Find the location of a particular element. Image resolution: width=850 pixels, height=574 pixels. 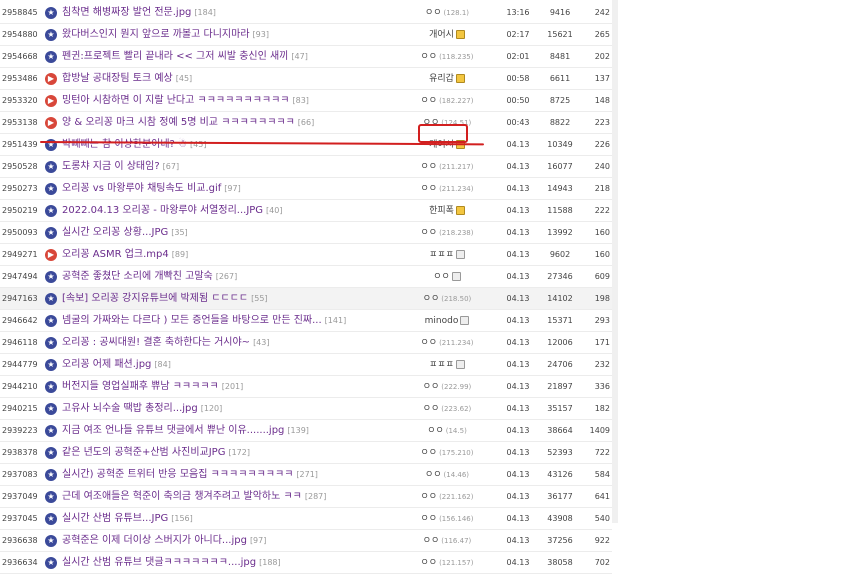

post-title-link: 공혁준 좋쳤단 소리에 개빡친 고말숙 [267] is located at coordinates (232, 277).